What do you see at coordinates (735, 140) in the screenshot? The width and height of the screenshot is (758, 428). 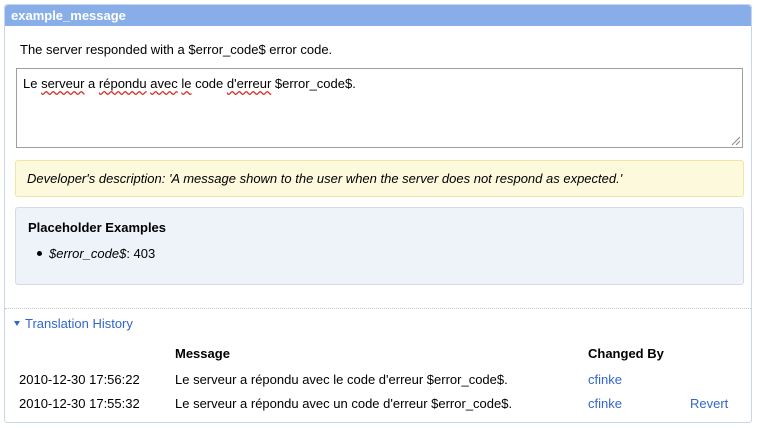 I see `resize-handle-icon` at bounding box center [735, 140].